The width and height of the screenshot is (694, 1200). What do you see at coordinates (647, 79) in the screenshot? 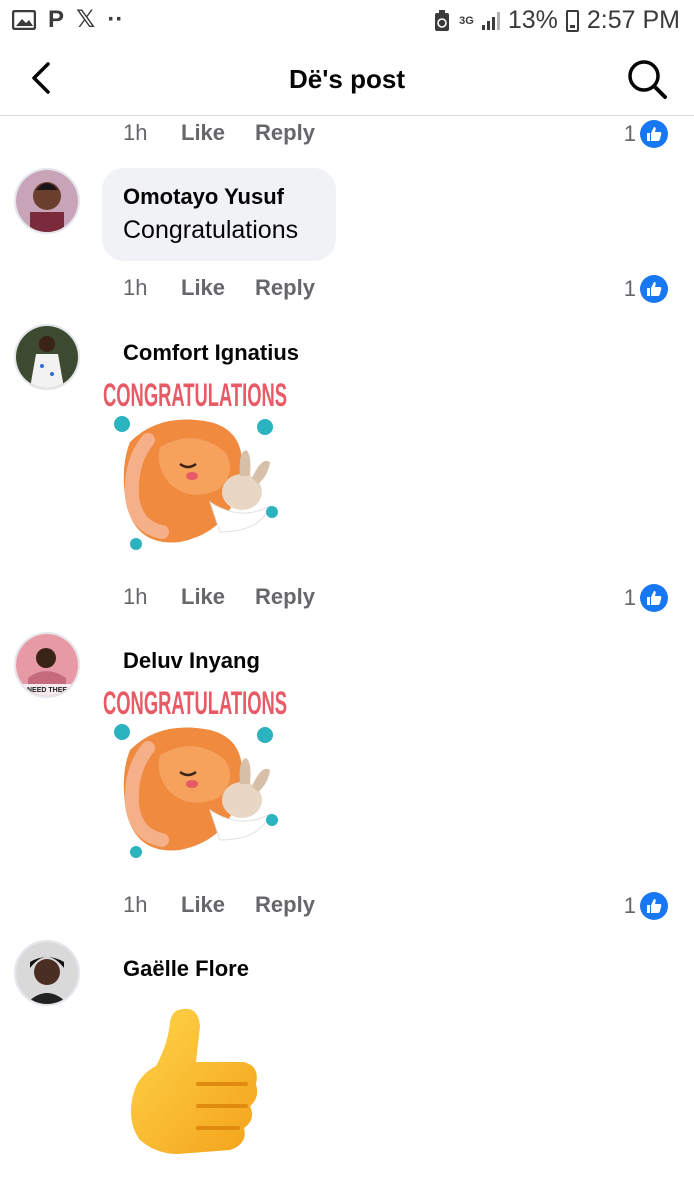
I see `search-icon` at bounding box center [647, 79].